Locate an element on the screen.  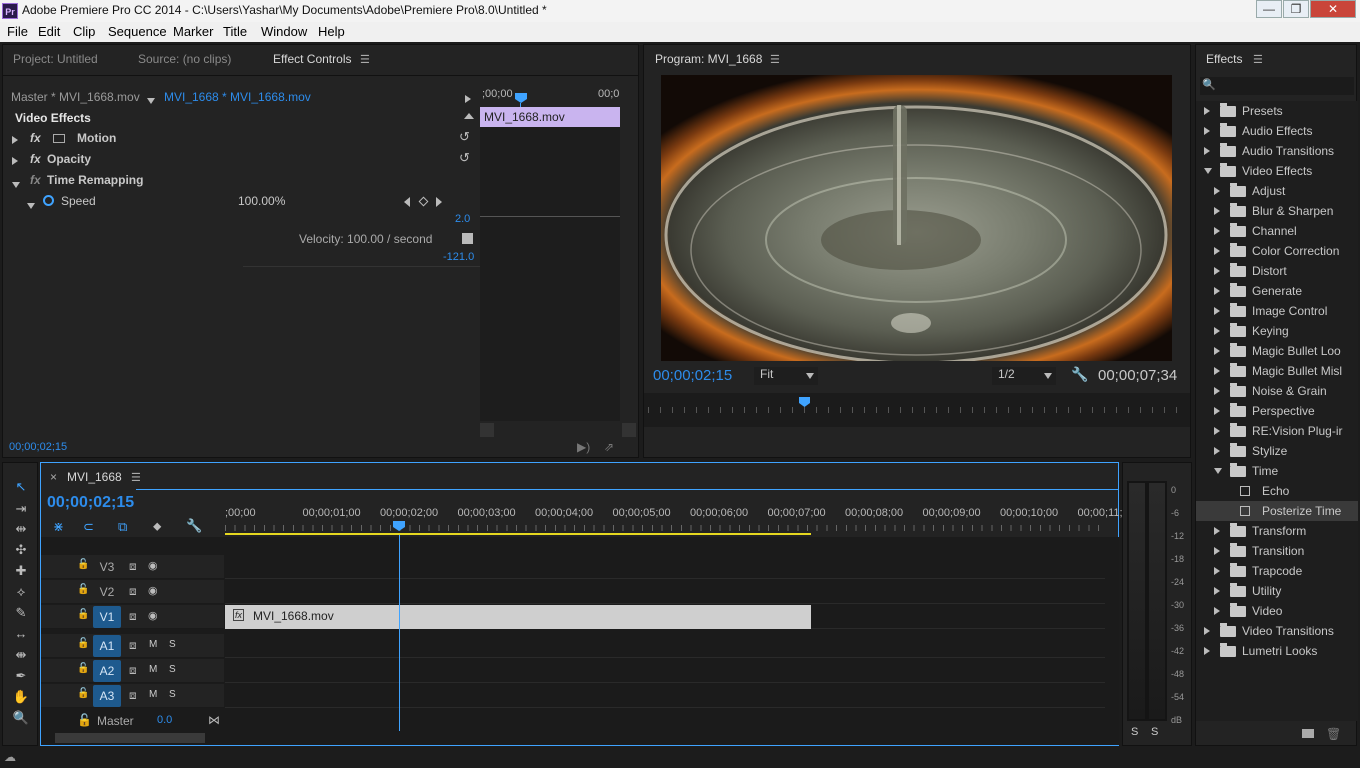
trash-icon: 🗑 is located at coordinates (1333, 734).